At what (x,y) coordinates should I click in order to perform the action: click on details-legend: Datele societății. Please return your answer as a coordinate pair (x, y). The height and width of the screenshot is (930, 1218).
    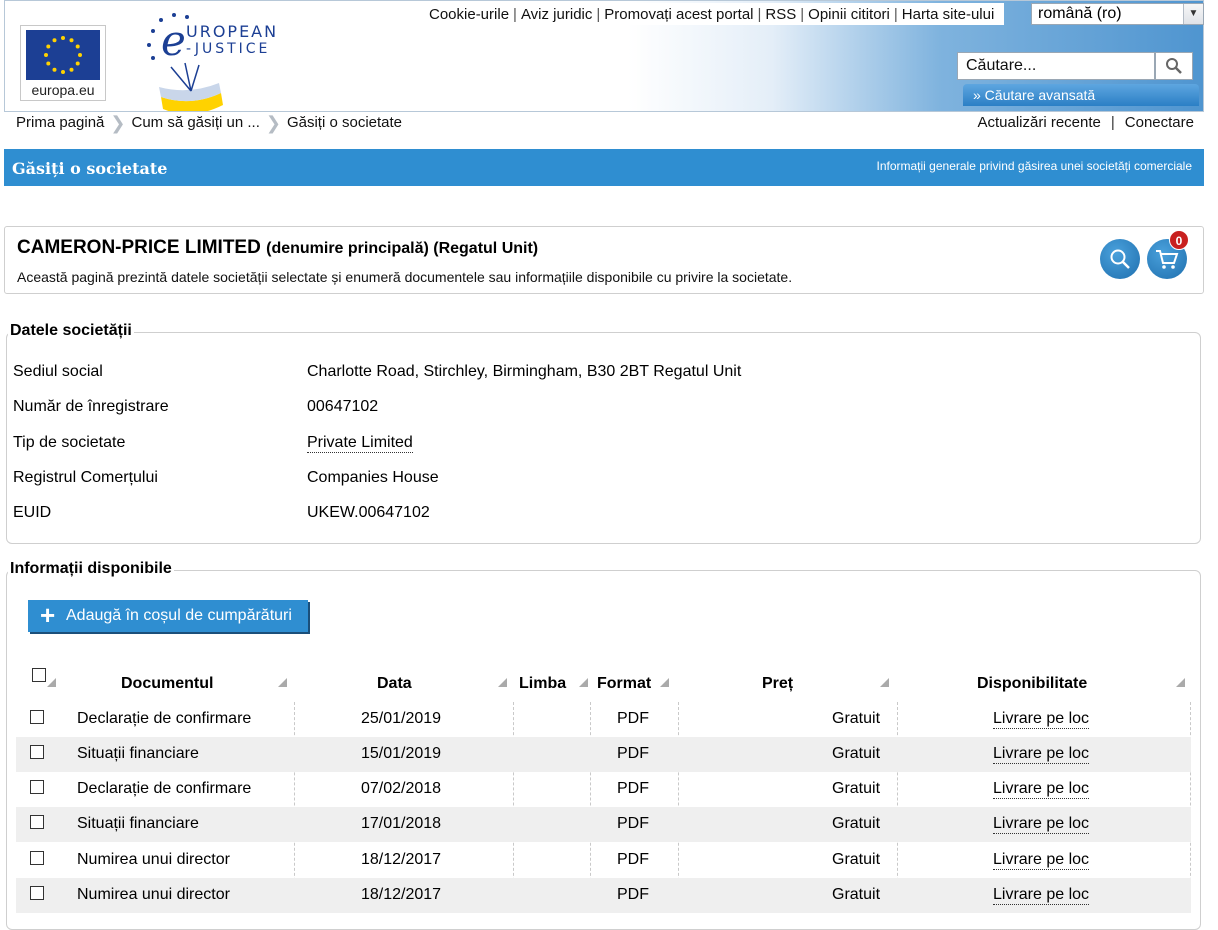
    Looking at the image, I should click on (71, 331).